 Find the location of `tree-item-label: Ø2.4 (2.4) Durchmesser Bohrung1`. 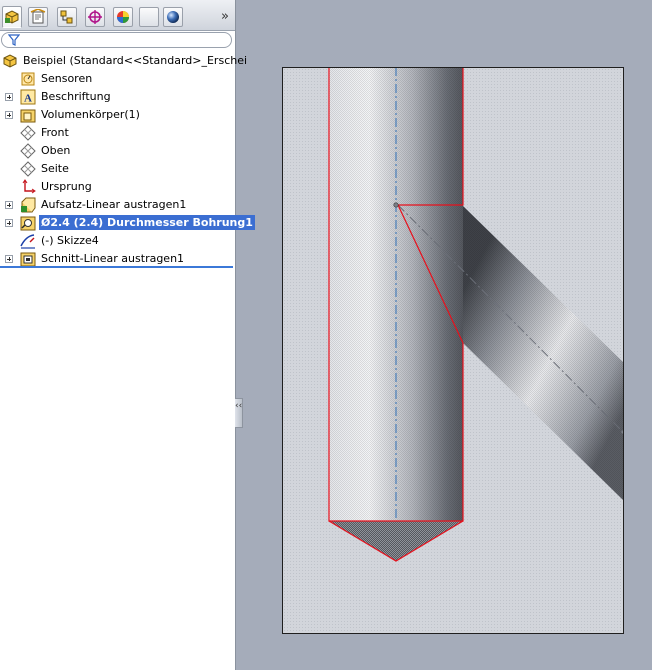

tree-item-label: Ø2.4 (2.4) Durchmesser Bohrung1 is located at coordinates (147, 222).